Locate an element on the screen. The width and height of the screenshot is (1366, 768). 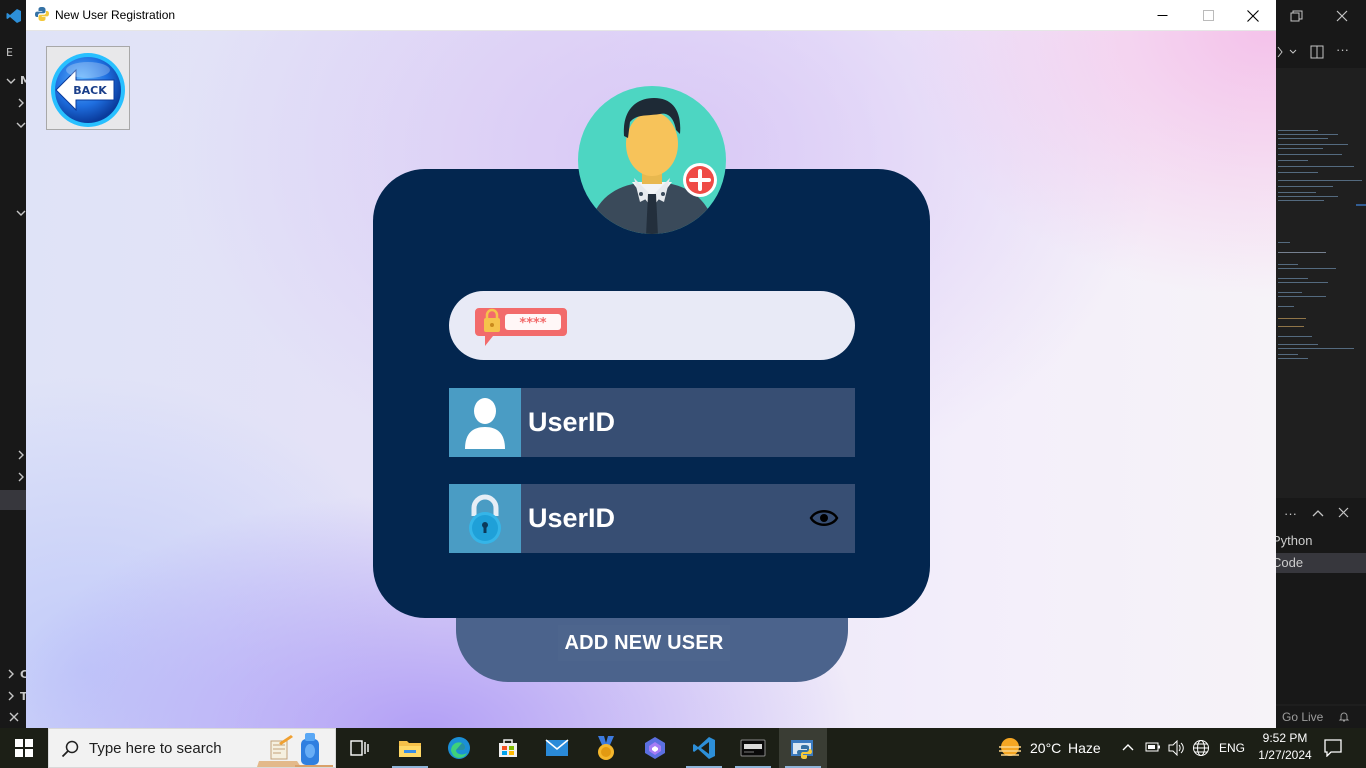
userid-field: UserID is located at coordinates (652, 422).